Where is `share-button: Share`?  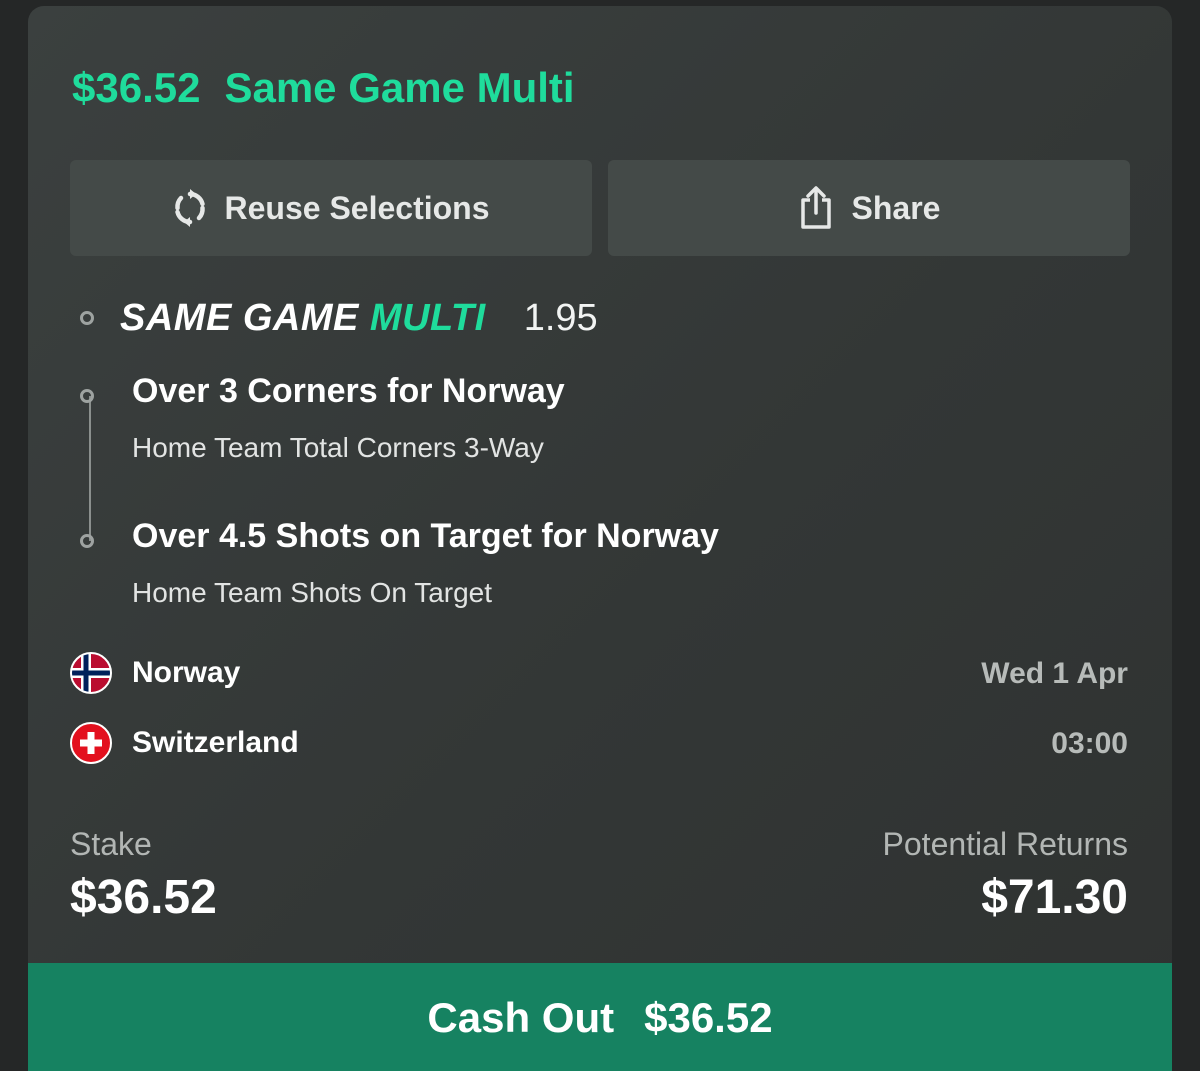 share-button: Share is located at coordinates (869, 208).